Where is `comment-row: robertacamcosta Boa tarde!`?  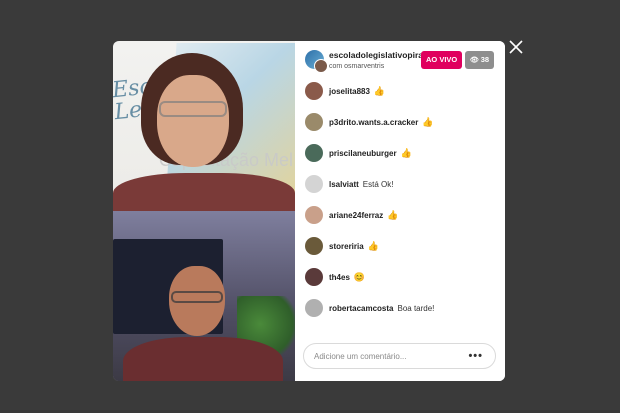 comment-row: robertacamcosta Boa tarde! is located at coordinates (402, 308).